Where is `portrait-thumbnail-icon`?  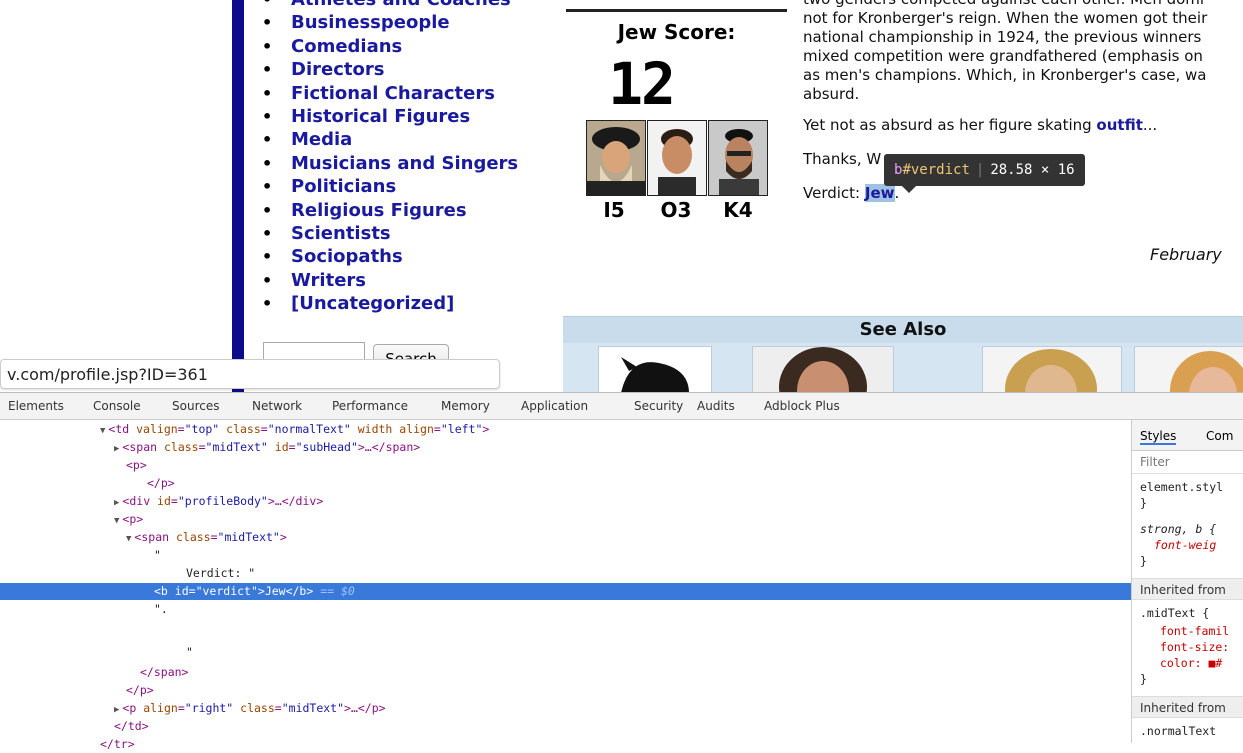 portrait-thumbnail-icon is located at coordinates (1052, 369).